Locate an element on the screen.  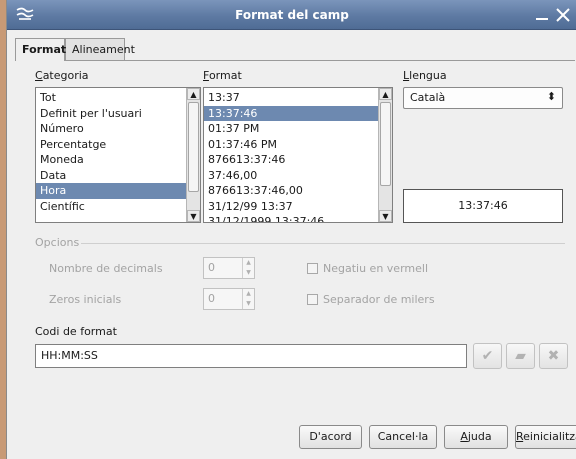
window-title: Format del camp is located at coordinates (292, 15).